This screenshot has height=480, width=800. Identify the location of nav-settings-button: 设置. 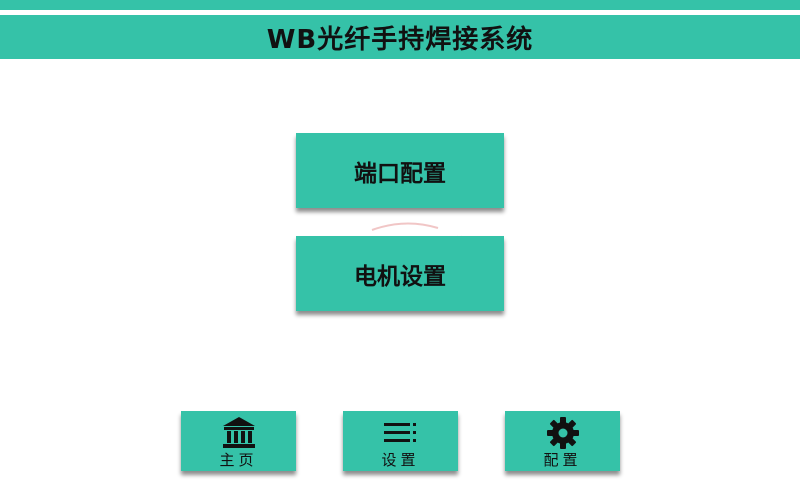
(400, 441).